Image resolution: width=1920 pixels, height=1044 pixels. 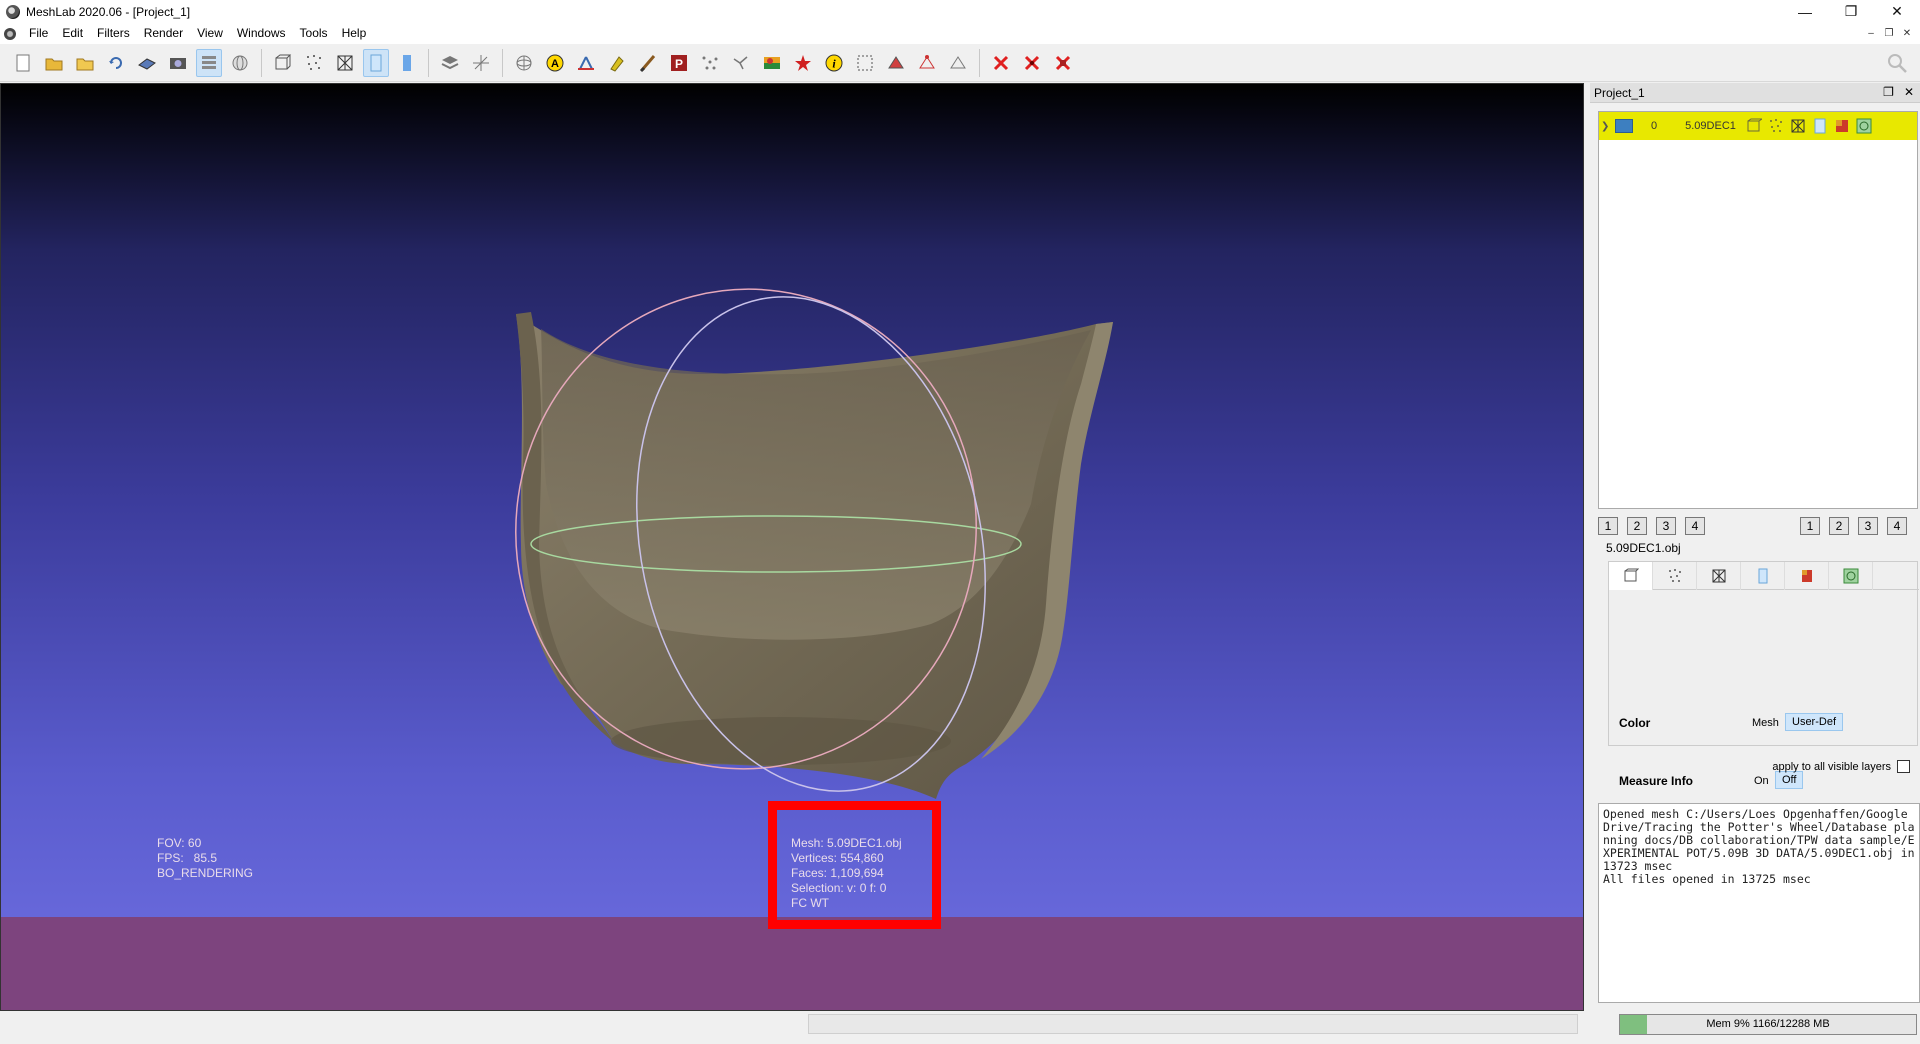 What do you see at coordinates (1608, 526) in the screenshot?
I see `preset-left-1-button: 1` at bounding box center [1608, 526].